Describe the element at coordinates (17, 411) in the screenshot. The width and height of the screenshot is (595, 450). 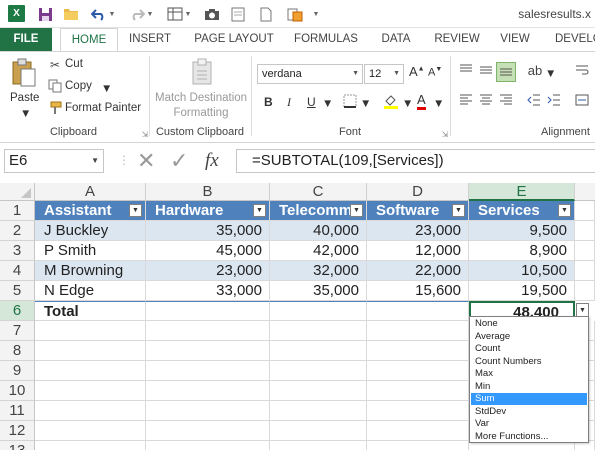
I see `row-header-11: 11` at that location.